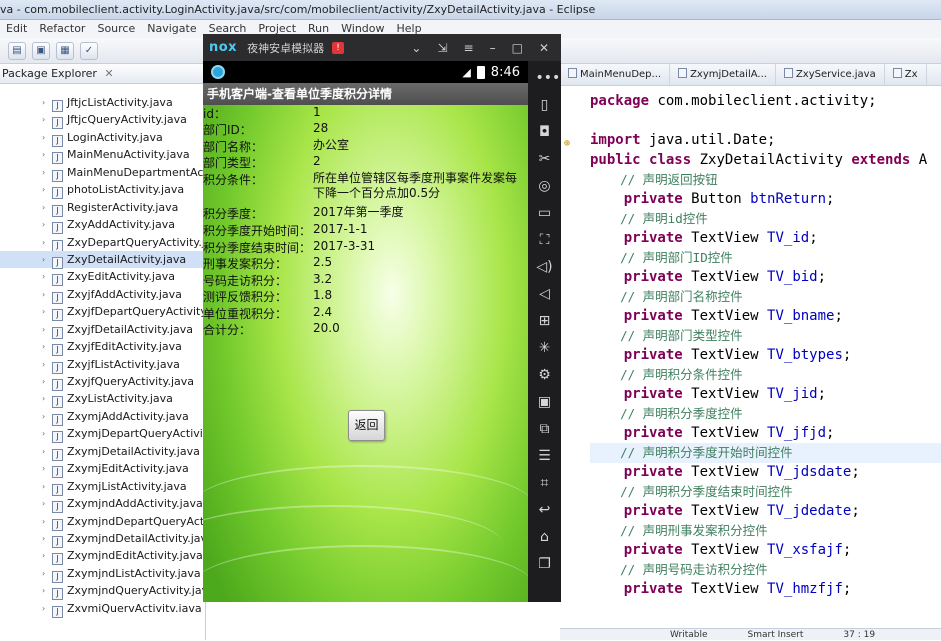  Describe the element at coordinates (469, 48) in the screenshot. I see `menu-icon: ≡` at that location.